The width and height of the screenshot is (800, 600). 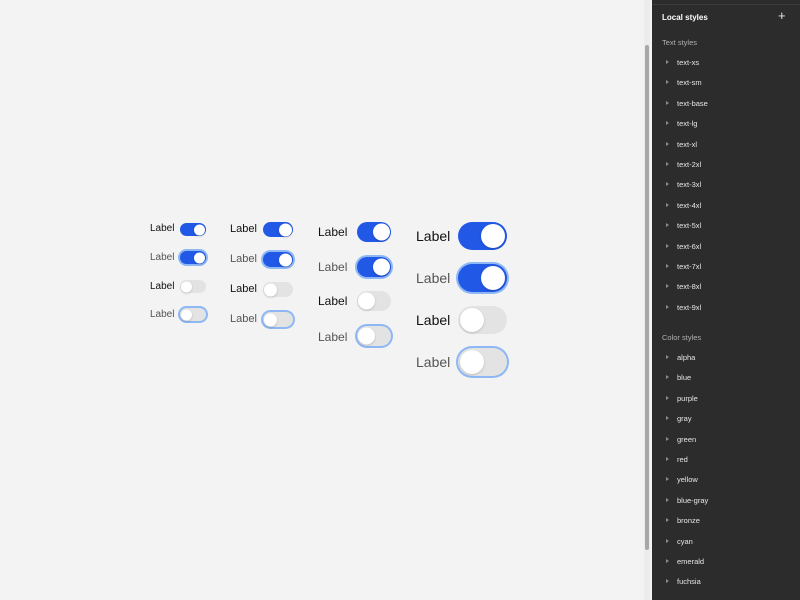 What do you see at coordinates (726, 521) in the screenshot?
I see `color-style-item: bronze` at bounding box center [726, 521].